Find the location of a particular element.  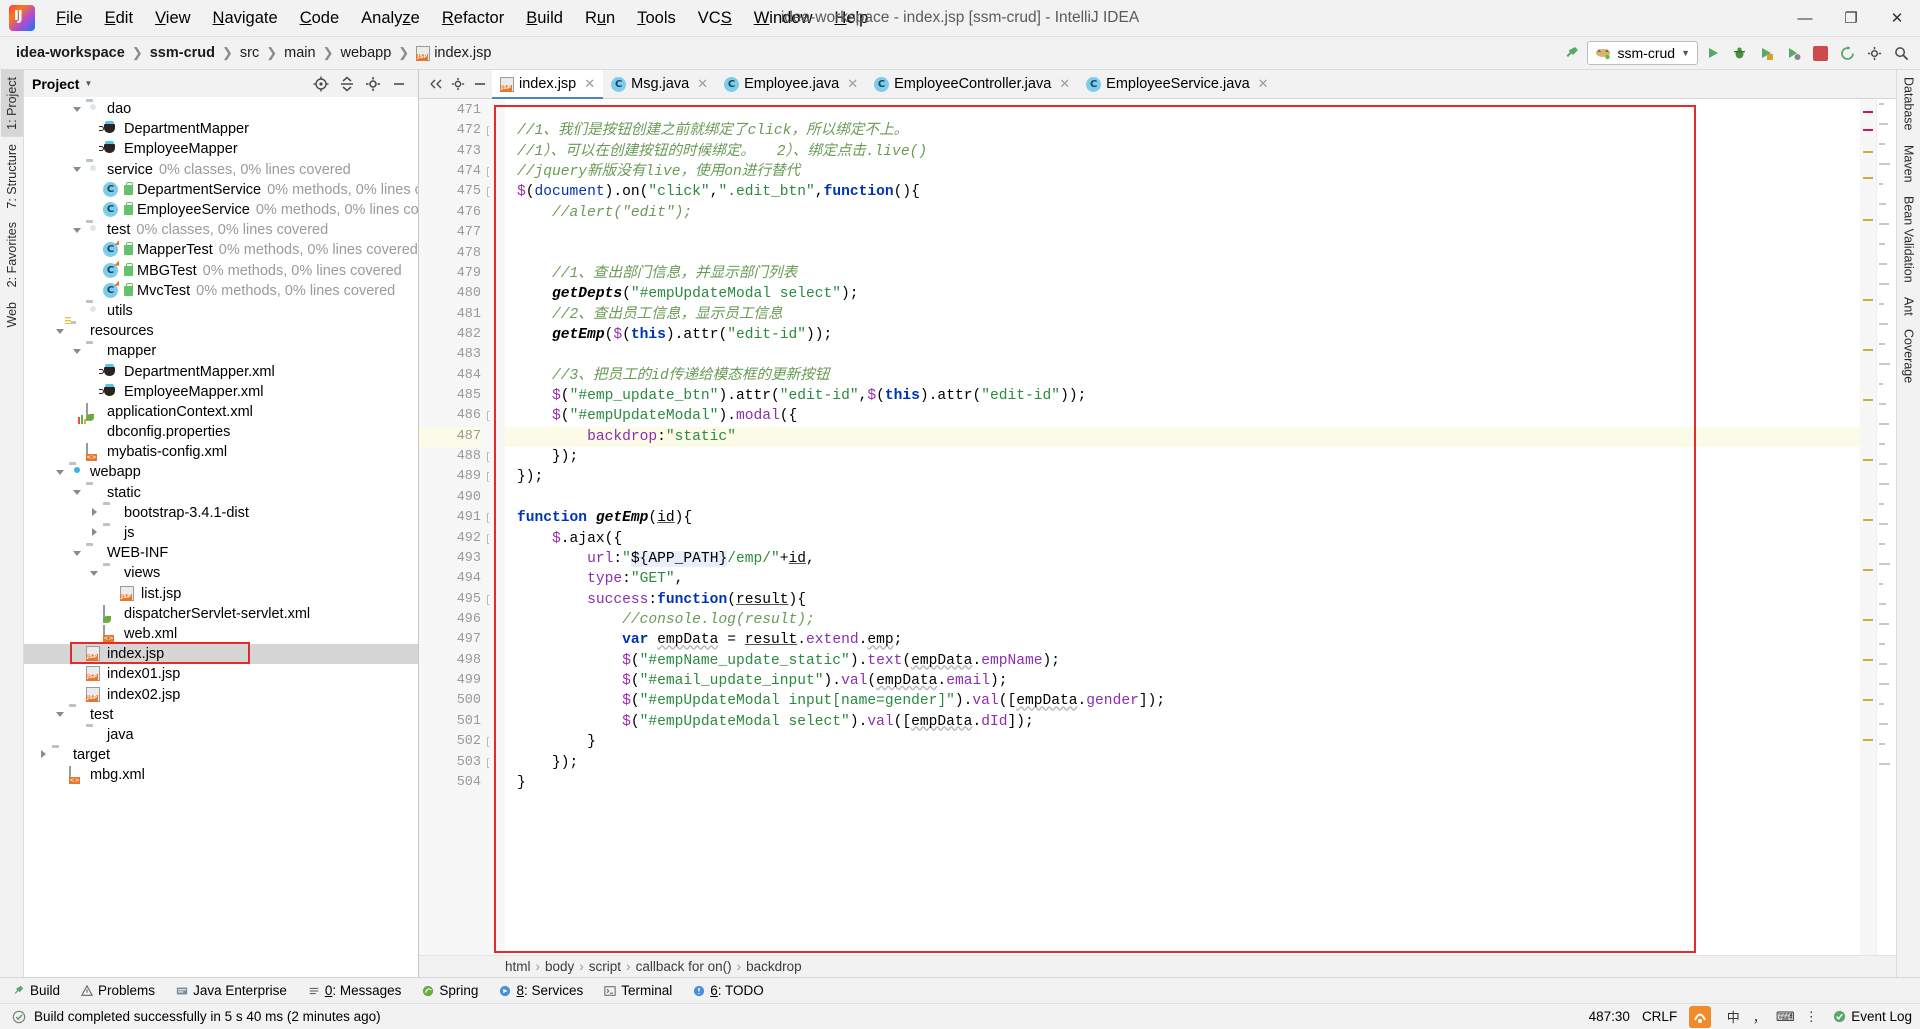

search-icon is located at coordinates (1901, 53).